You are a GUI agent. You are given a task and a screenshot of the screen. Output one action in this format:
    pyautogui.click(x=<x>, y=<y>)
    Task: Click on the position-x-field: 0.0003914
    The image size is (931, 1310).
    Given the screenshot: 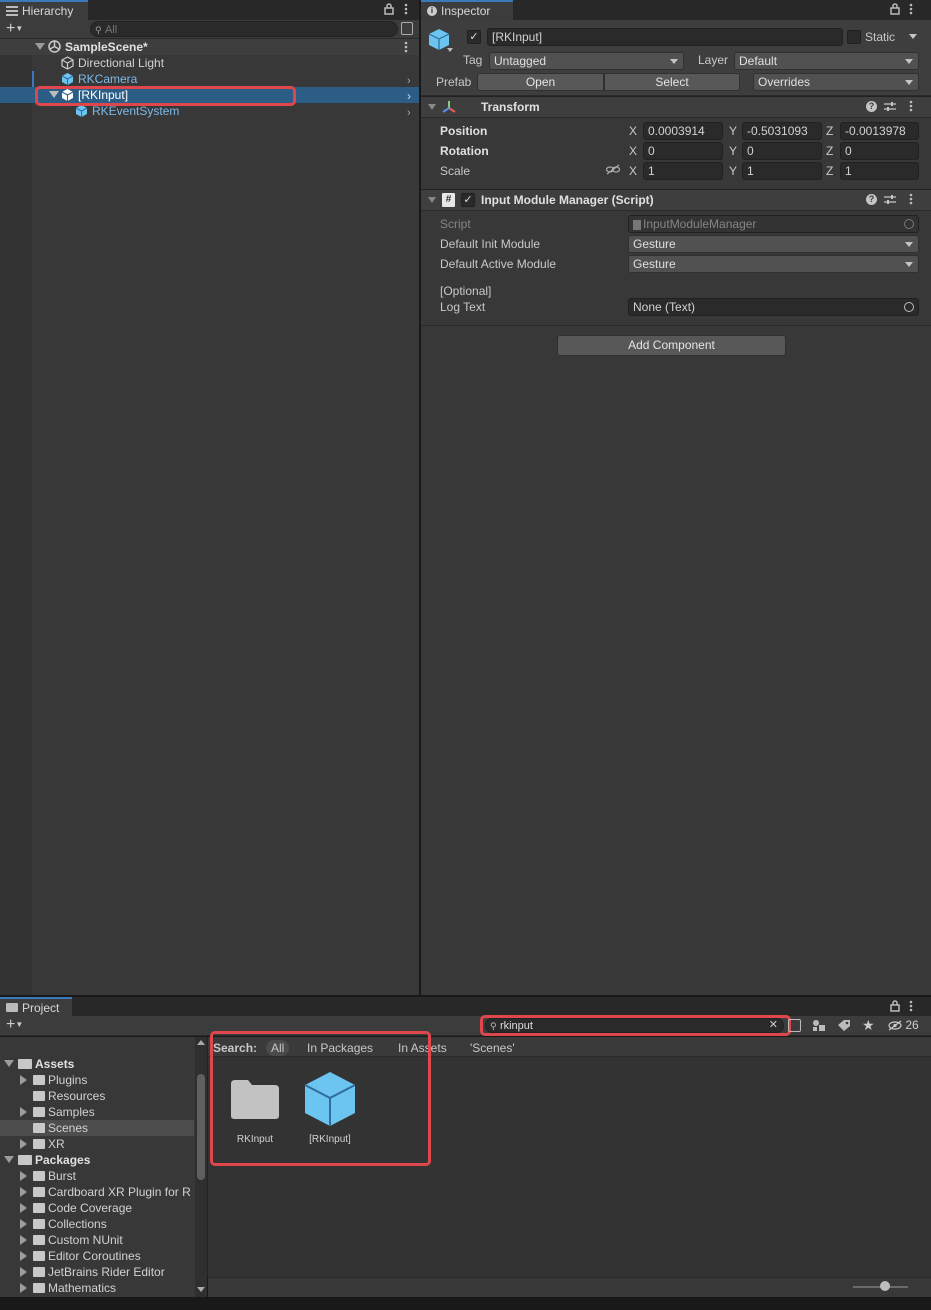 What is the action you would take?
    pyautogui.click(x=683, y=131)
    